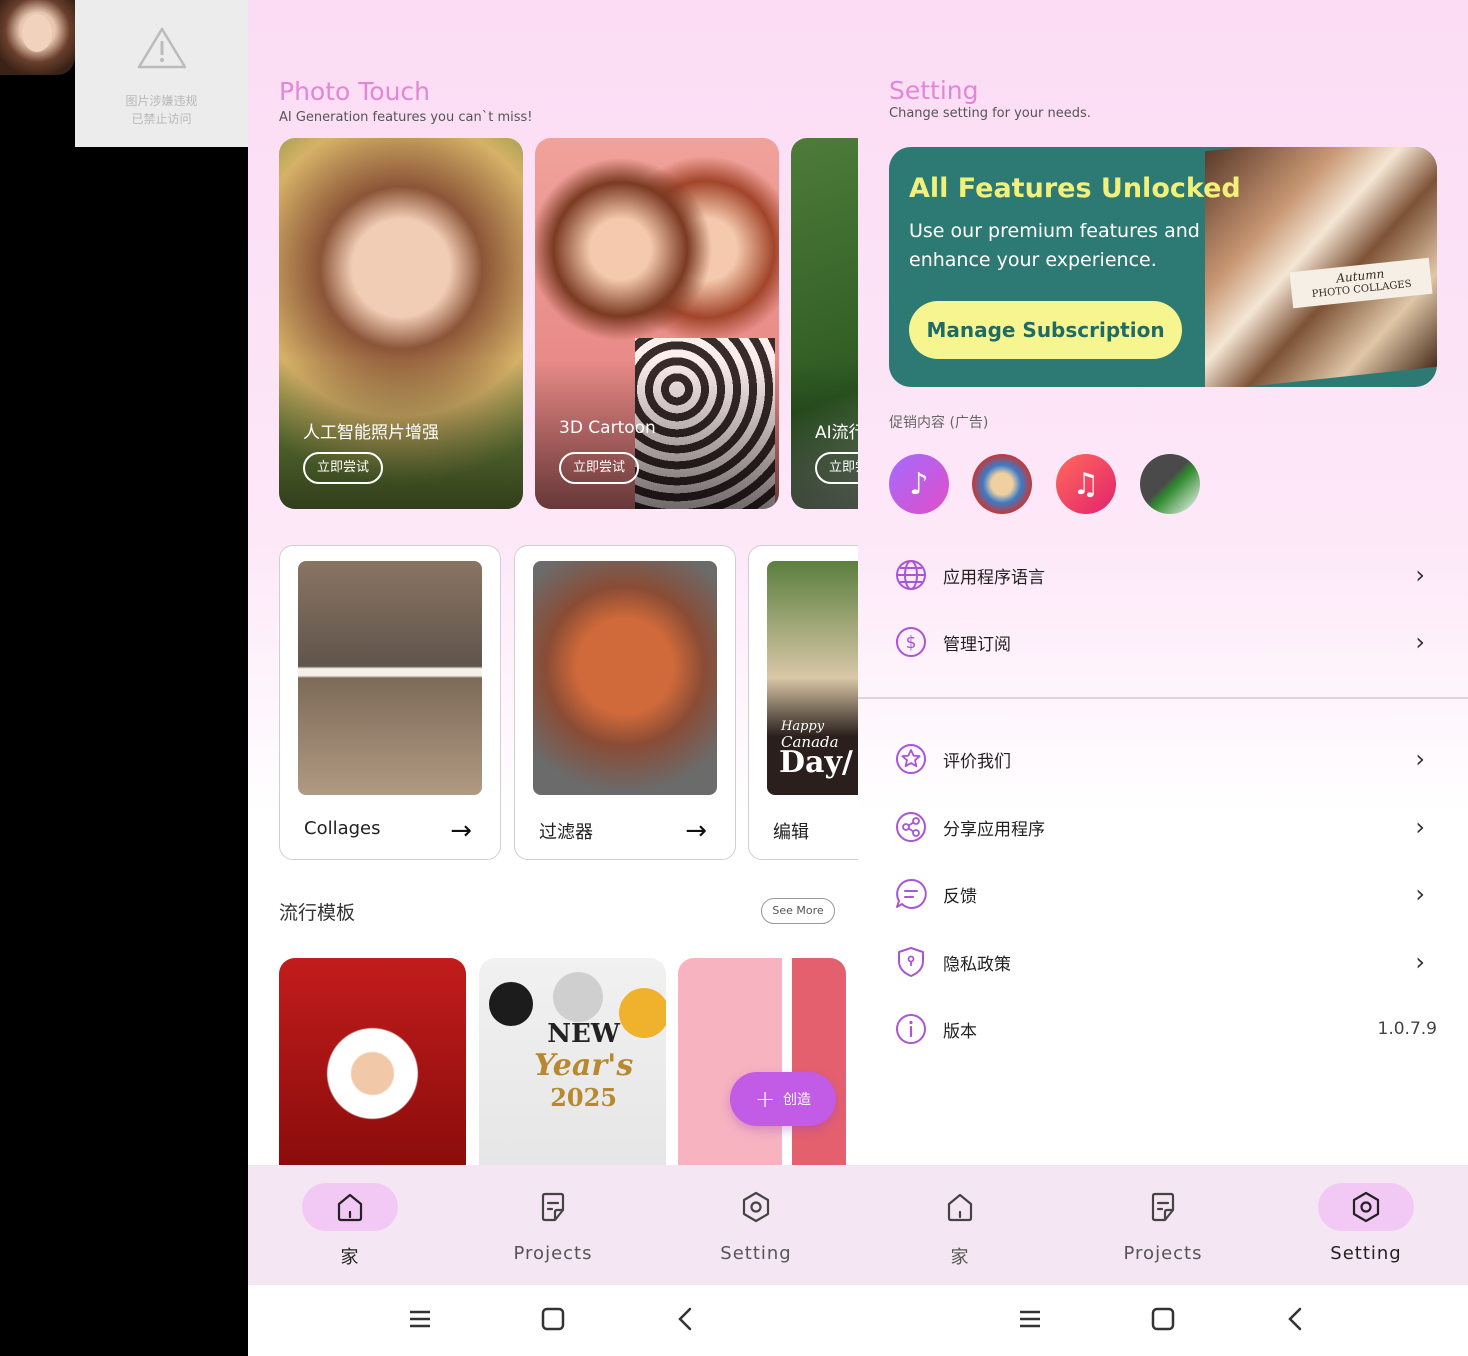 This screenshot has height=1356, width=1468. Describe the element at coordinates (990, 113) in the screenshot. I see `page-subtitle: Change setting for your needs.` at that location.